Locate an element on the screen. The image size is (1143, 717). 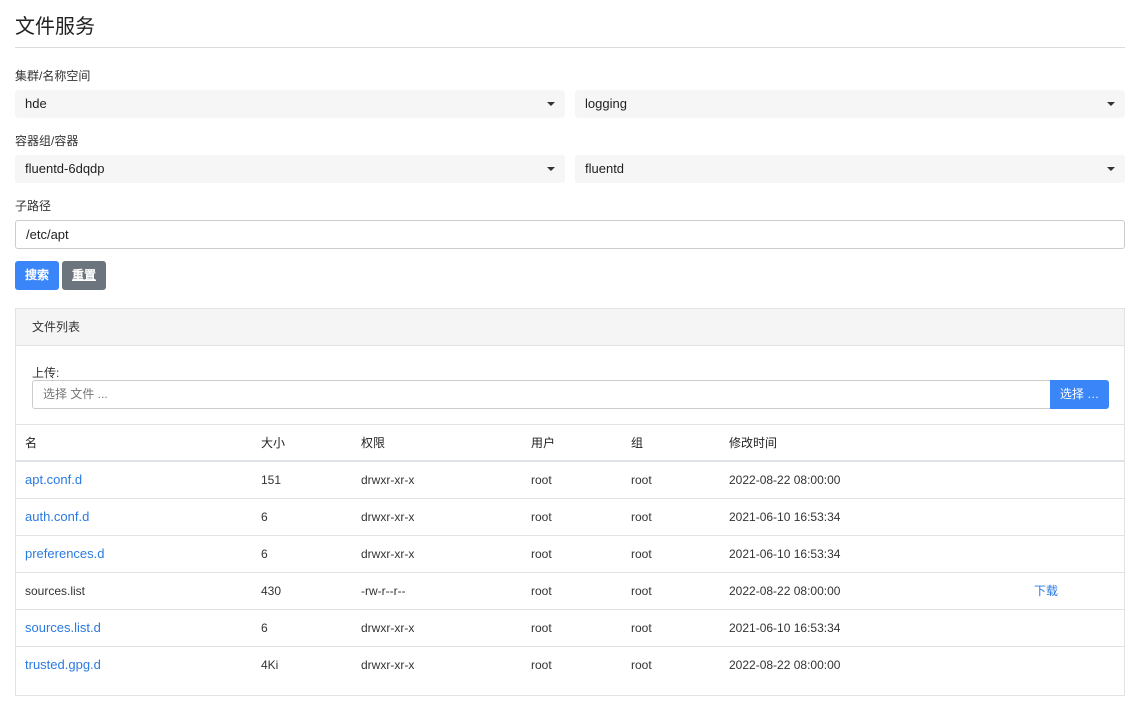
title-divider is located at coordinates (570, 47).